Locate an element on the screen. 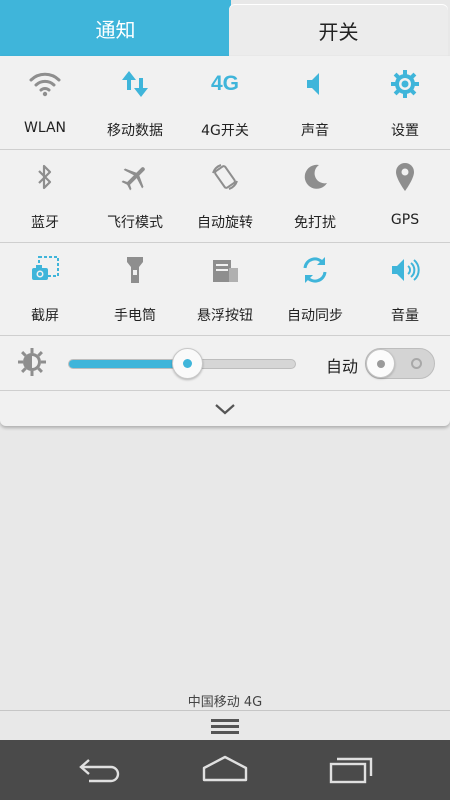 This screenshot has width=450, height=800. toggle-gps: GPS is located at coordinates (405, 195).